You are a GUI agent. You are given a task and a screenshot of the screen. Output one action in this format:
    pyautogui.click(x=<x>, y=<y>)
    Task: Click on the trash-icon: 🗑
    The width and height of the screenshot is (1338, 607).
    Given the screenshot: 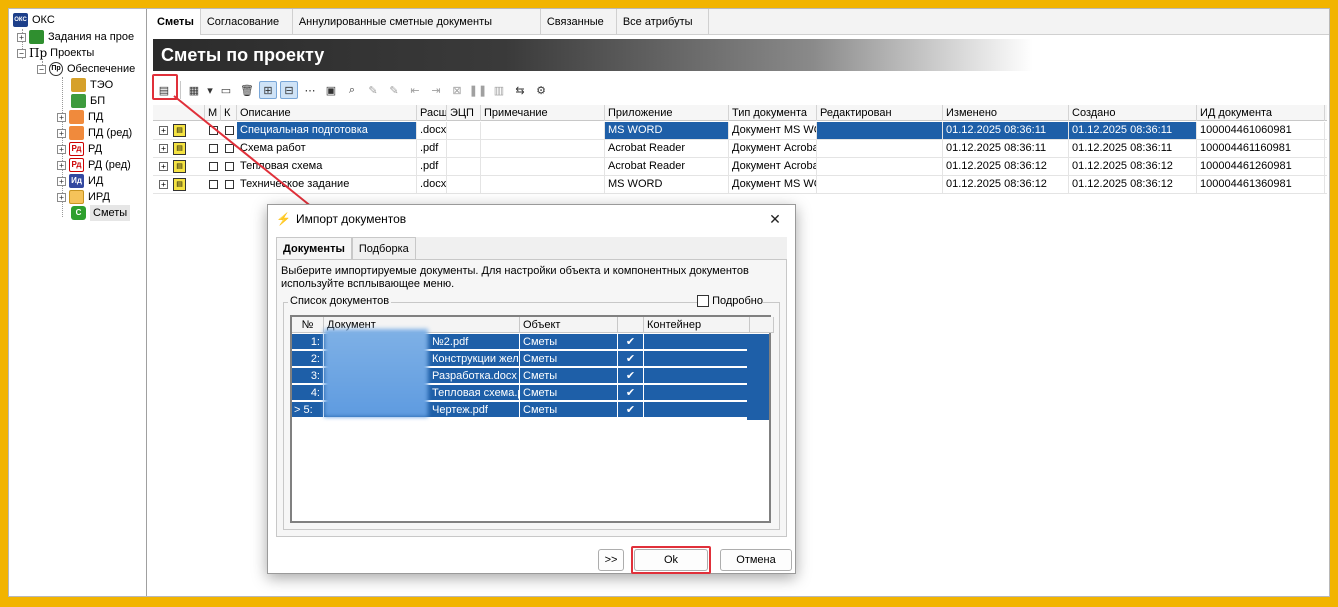 What is the action you would take?
    pyautogui.click(x=247, y=90)
    